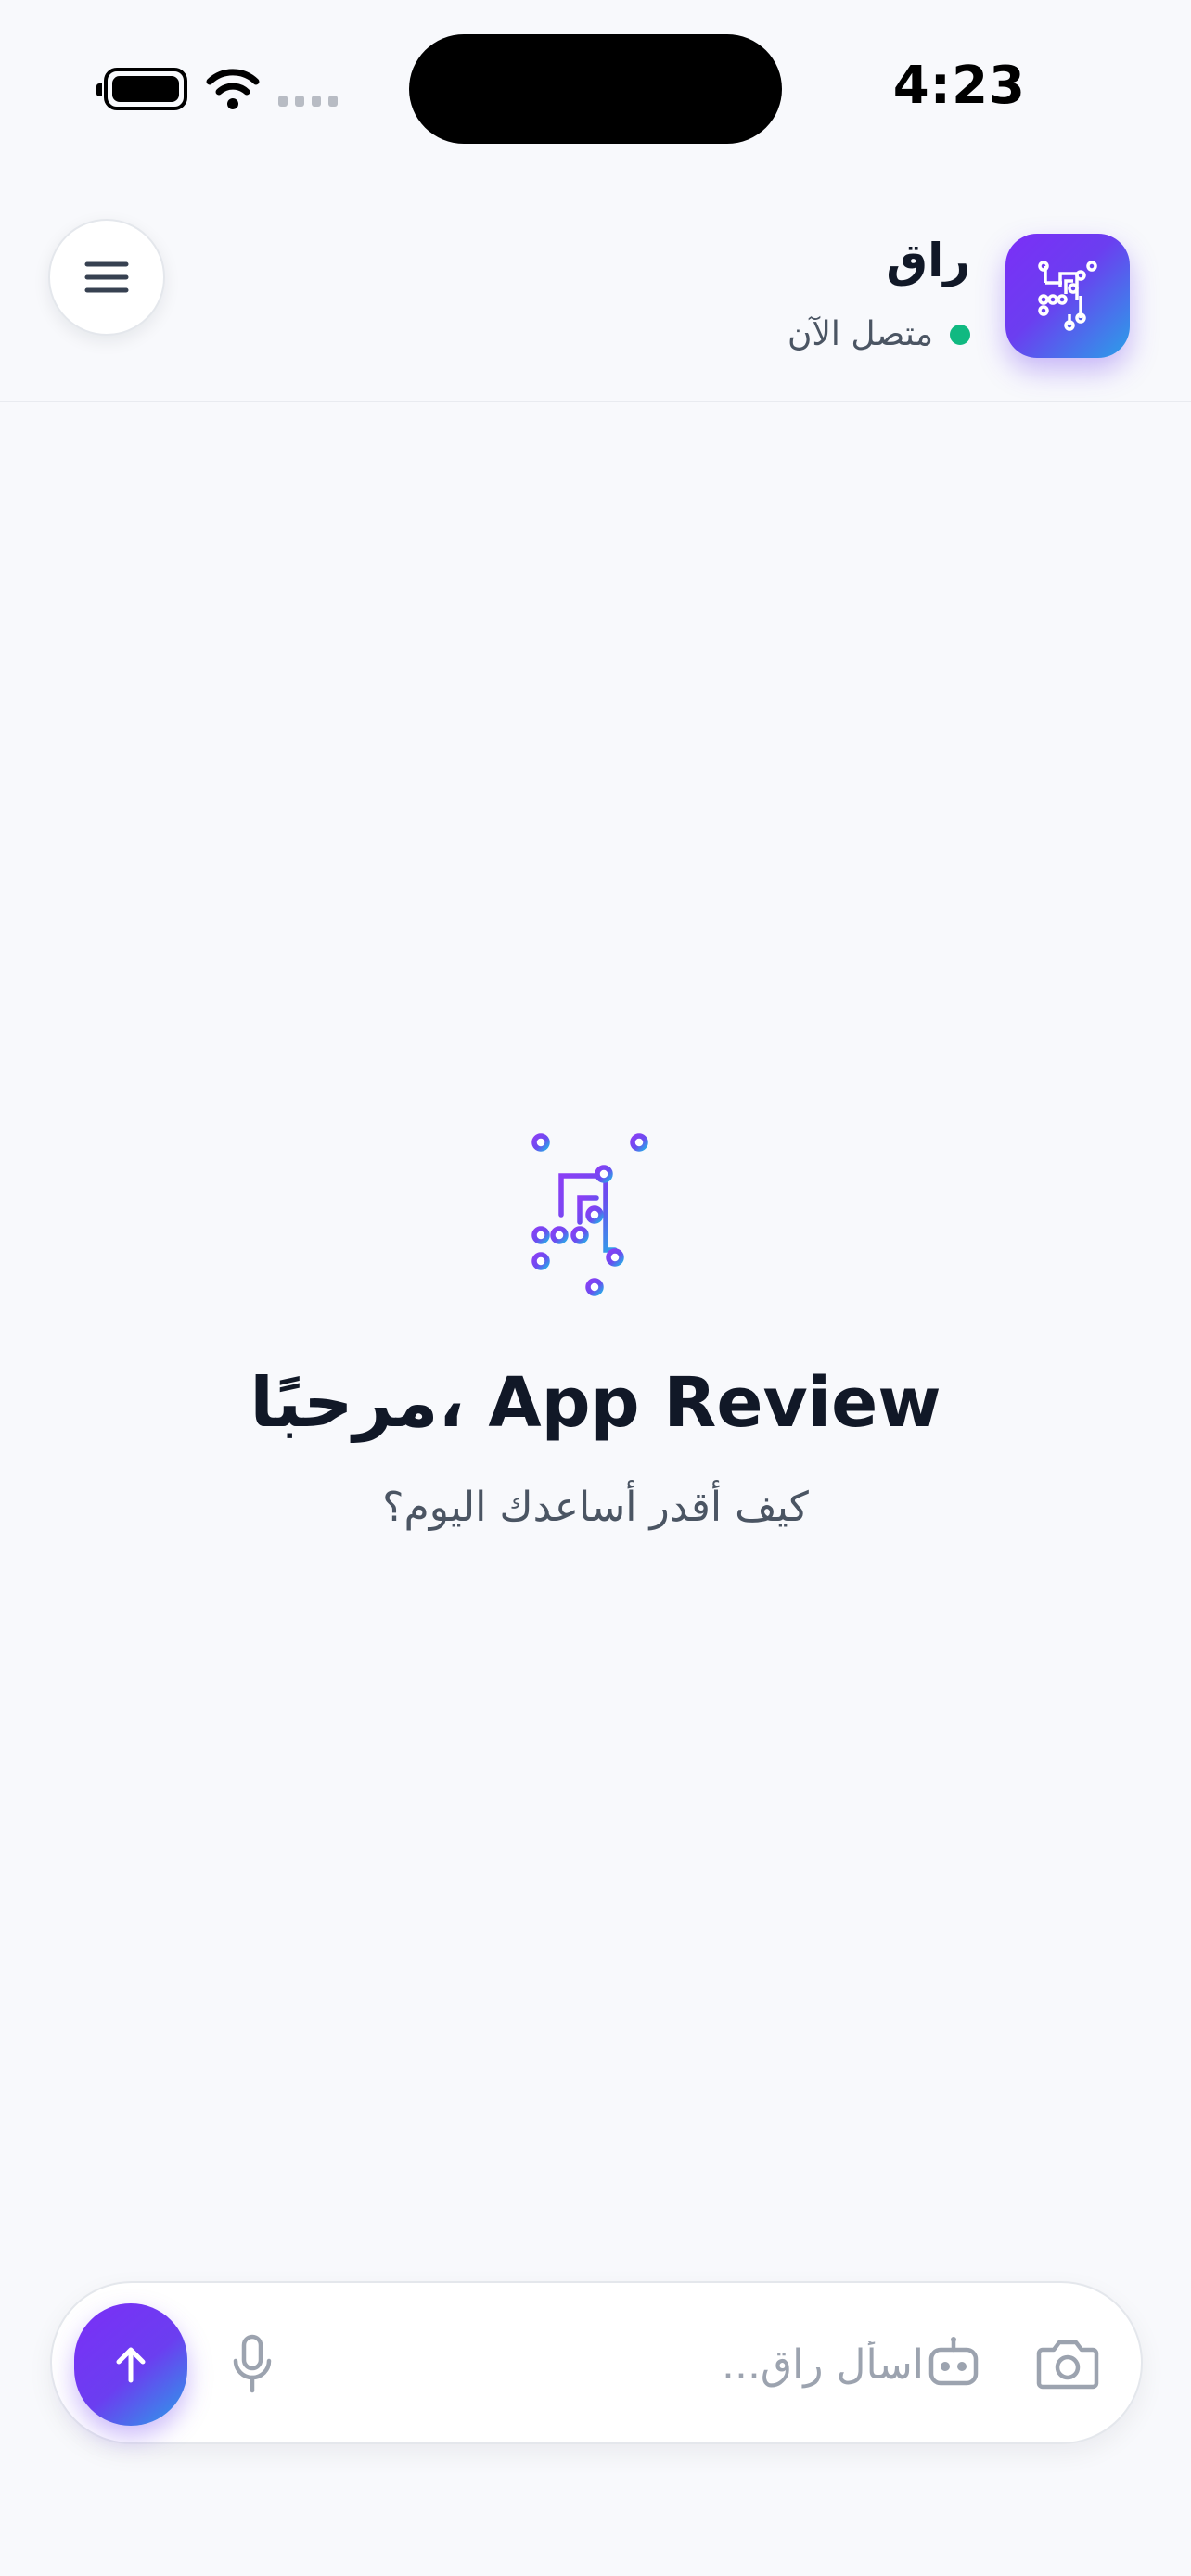 The image size is (1191, 2576). Describe the element at coordinates (308, 102) in the screenshot. I see `cellular-signal-icon` at that location.